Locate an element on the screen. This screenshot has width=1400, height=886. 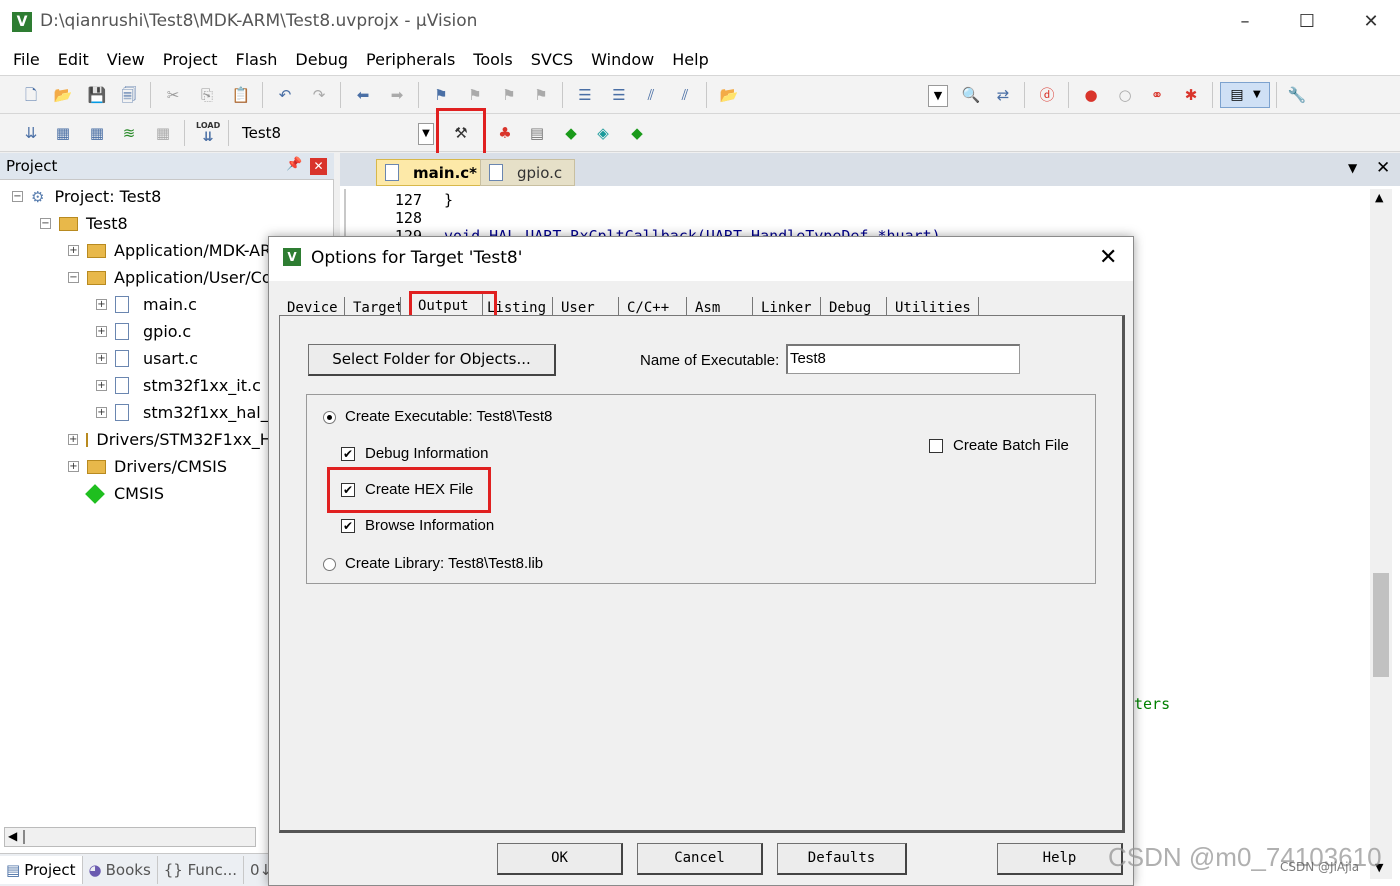
stop-build-icon: ▦ is located at coordinates (163, 133).